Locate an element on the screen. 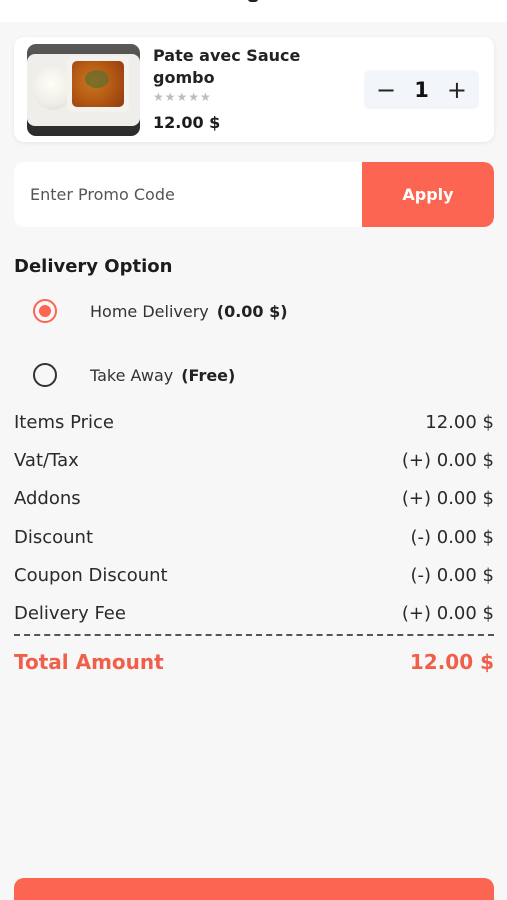 Image resolution: width=507 pixels, height=900 pixels. greens-graphic is located at coordinates (97, 79).